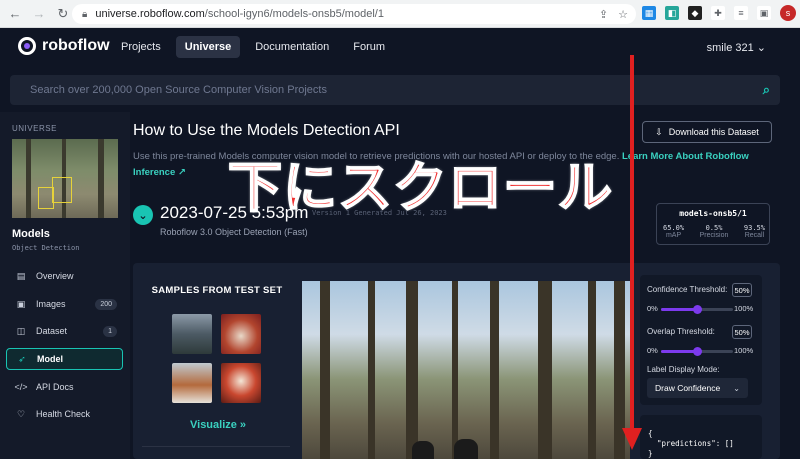 This screenshot has height=459, width=800. What do you see at coordinates (218, 425) in the screenshot?
I see `visualize-link: Visualize »` at bounding box center [218, 425].